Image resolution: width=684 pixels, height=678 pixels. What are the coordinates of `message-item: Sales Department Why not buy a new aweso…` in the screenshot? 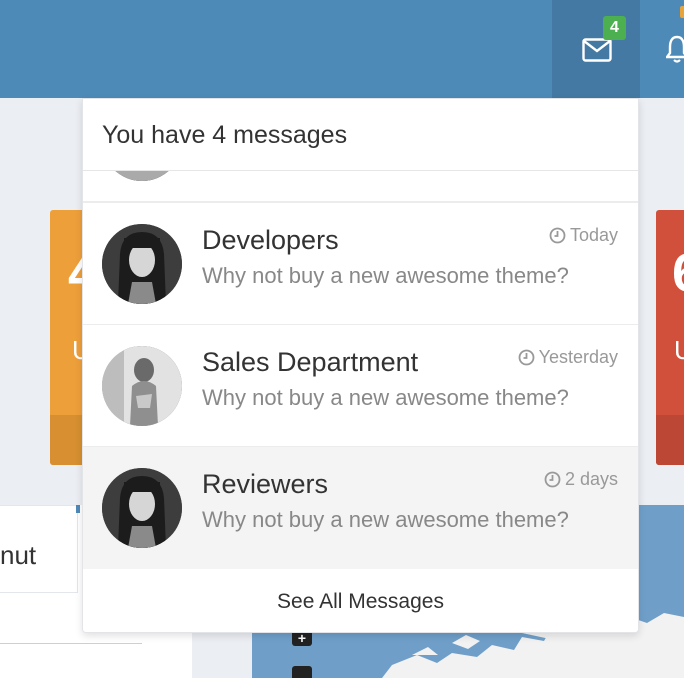 It's located at (360, 386).